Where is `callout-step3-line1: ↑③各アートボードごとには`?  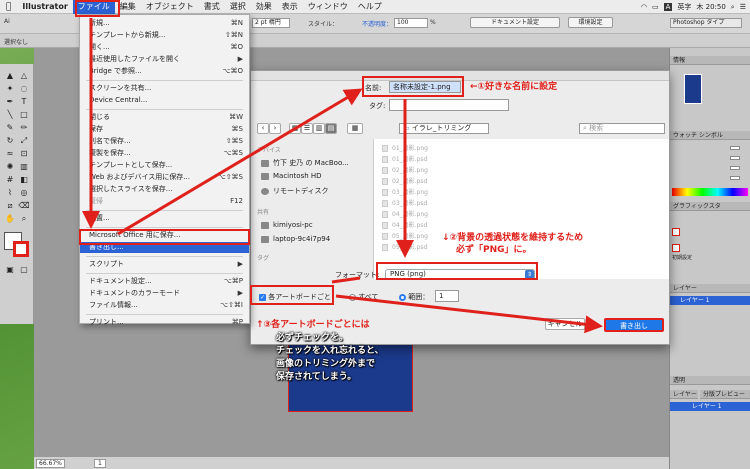
callout-step3-line1: ↑③各アートボードごとには is located at coordinates (313, 325).